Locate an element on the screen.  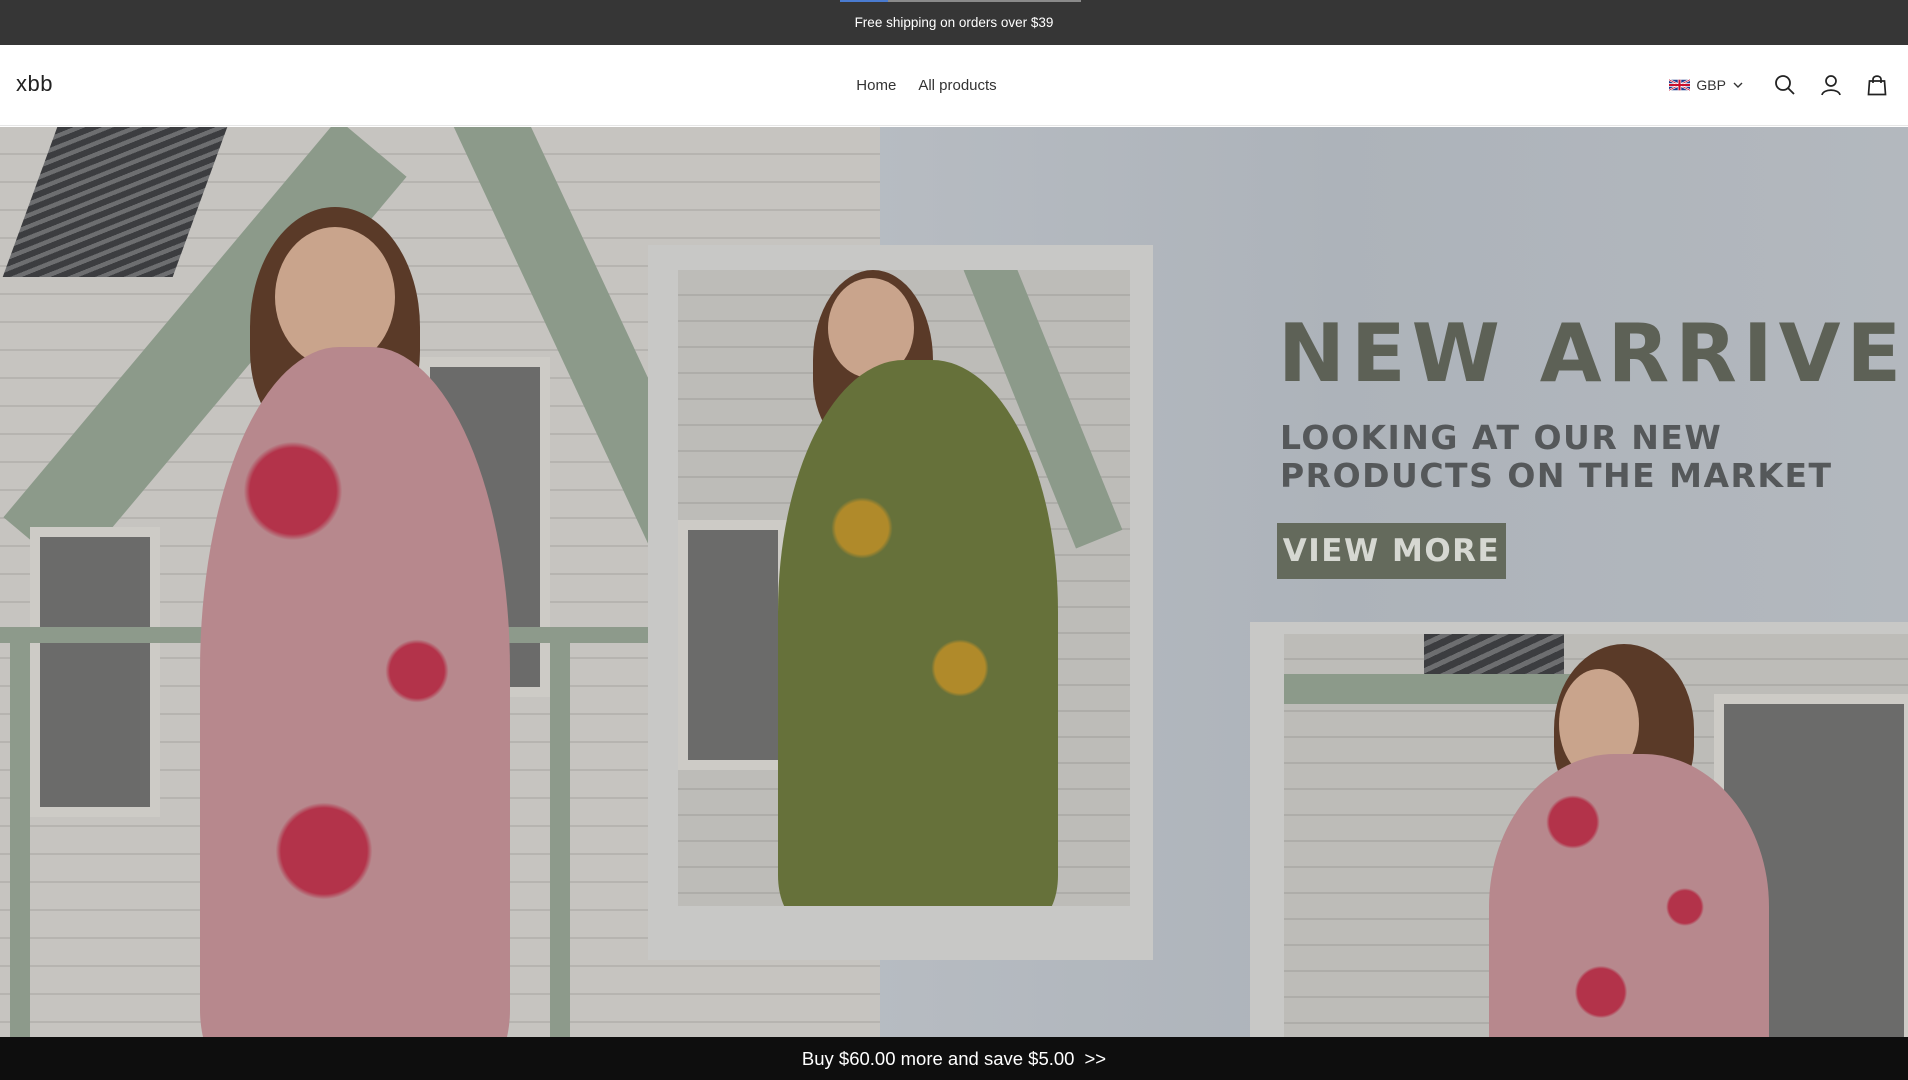
model-face is located at coordinates (335, 297).